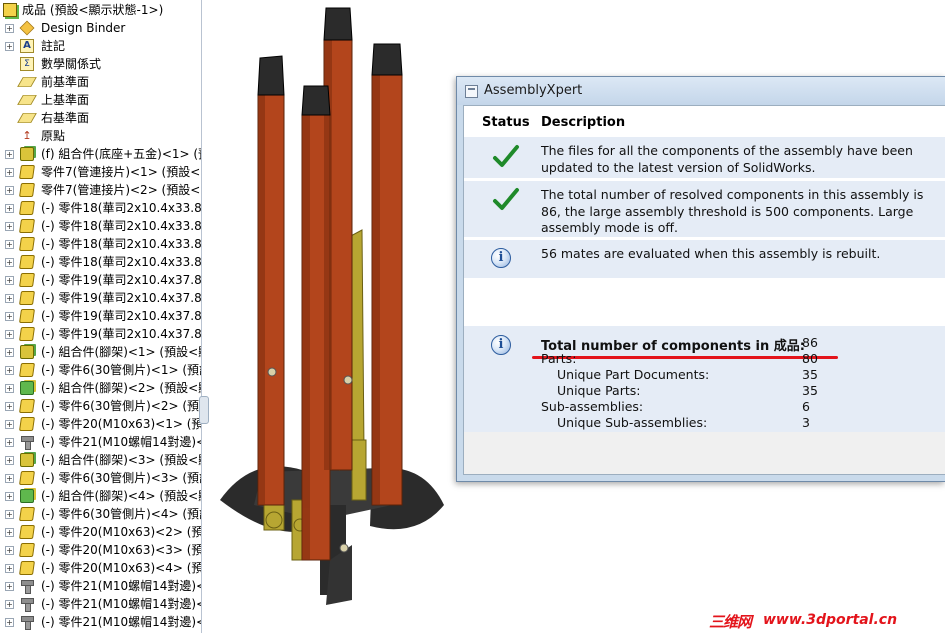 This screenshot has width=945, height=636. Describe the element at coordinates (53, 136) in the screenshot. I see `tree-item-label: 原點` at that location.